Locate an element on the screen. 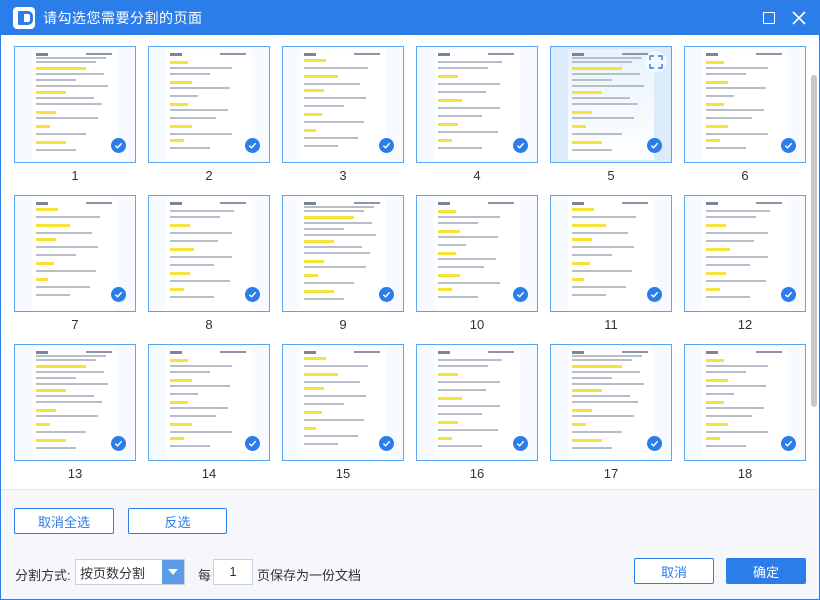 This screenshot has width=820, height=600. maximize-icon is located at coordinates (769, 18).